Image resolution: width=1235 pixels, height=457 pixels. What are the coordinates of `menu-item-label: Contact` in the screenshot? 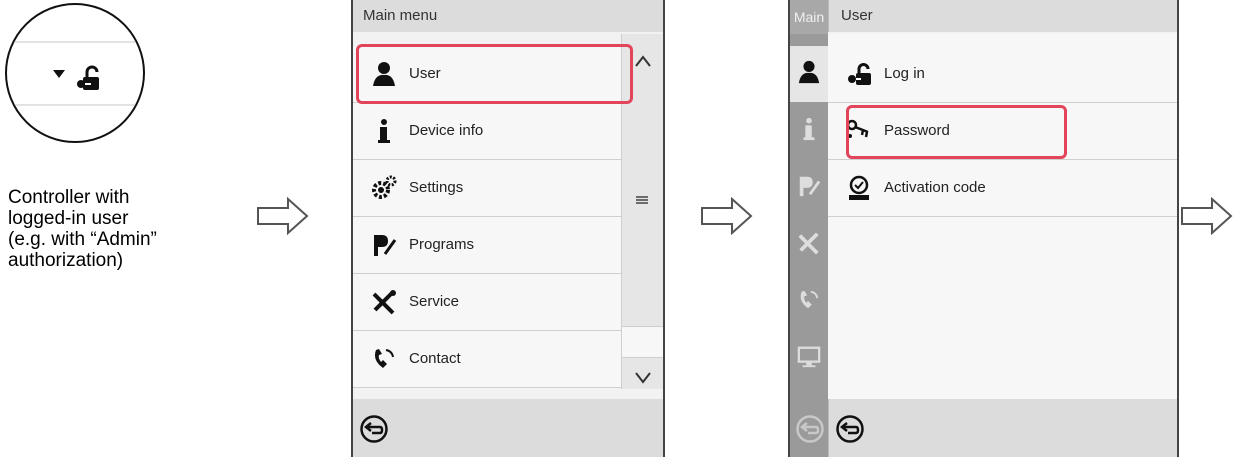 It's located at (435, 358).